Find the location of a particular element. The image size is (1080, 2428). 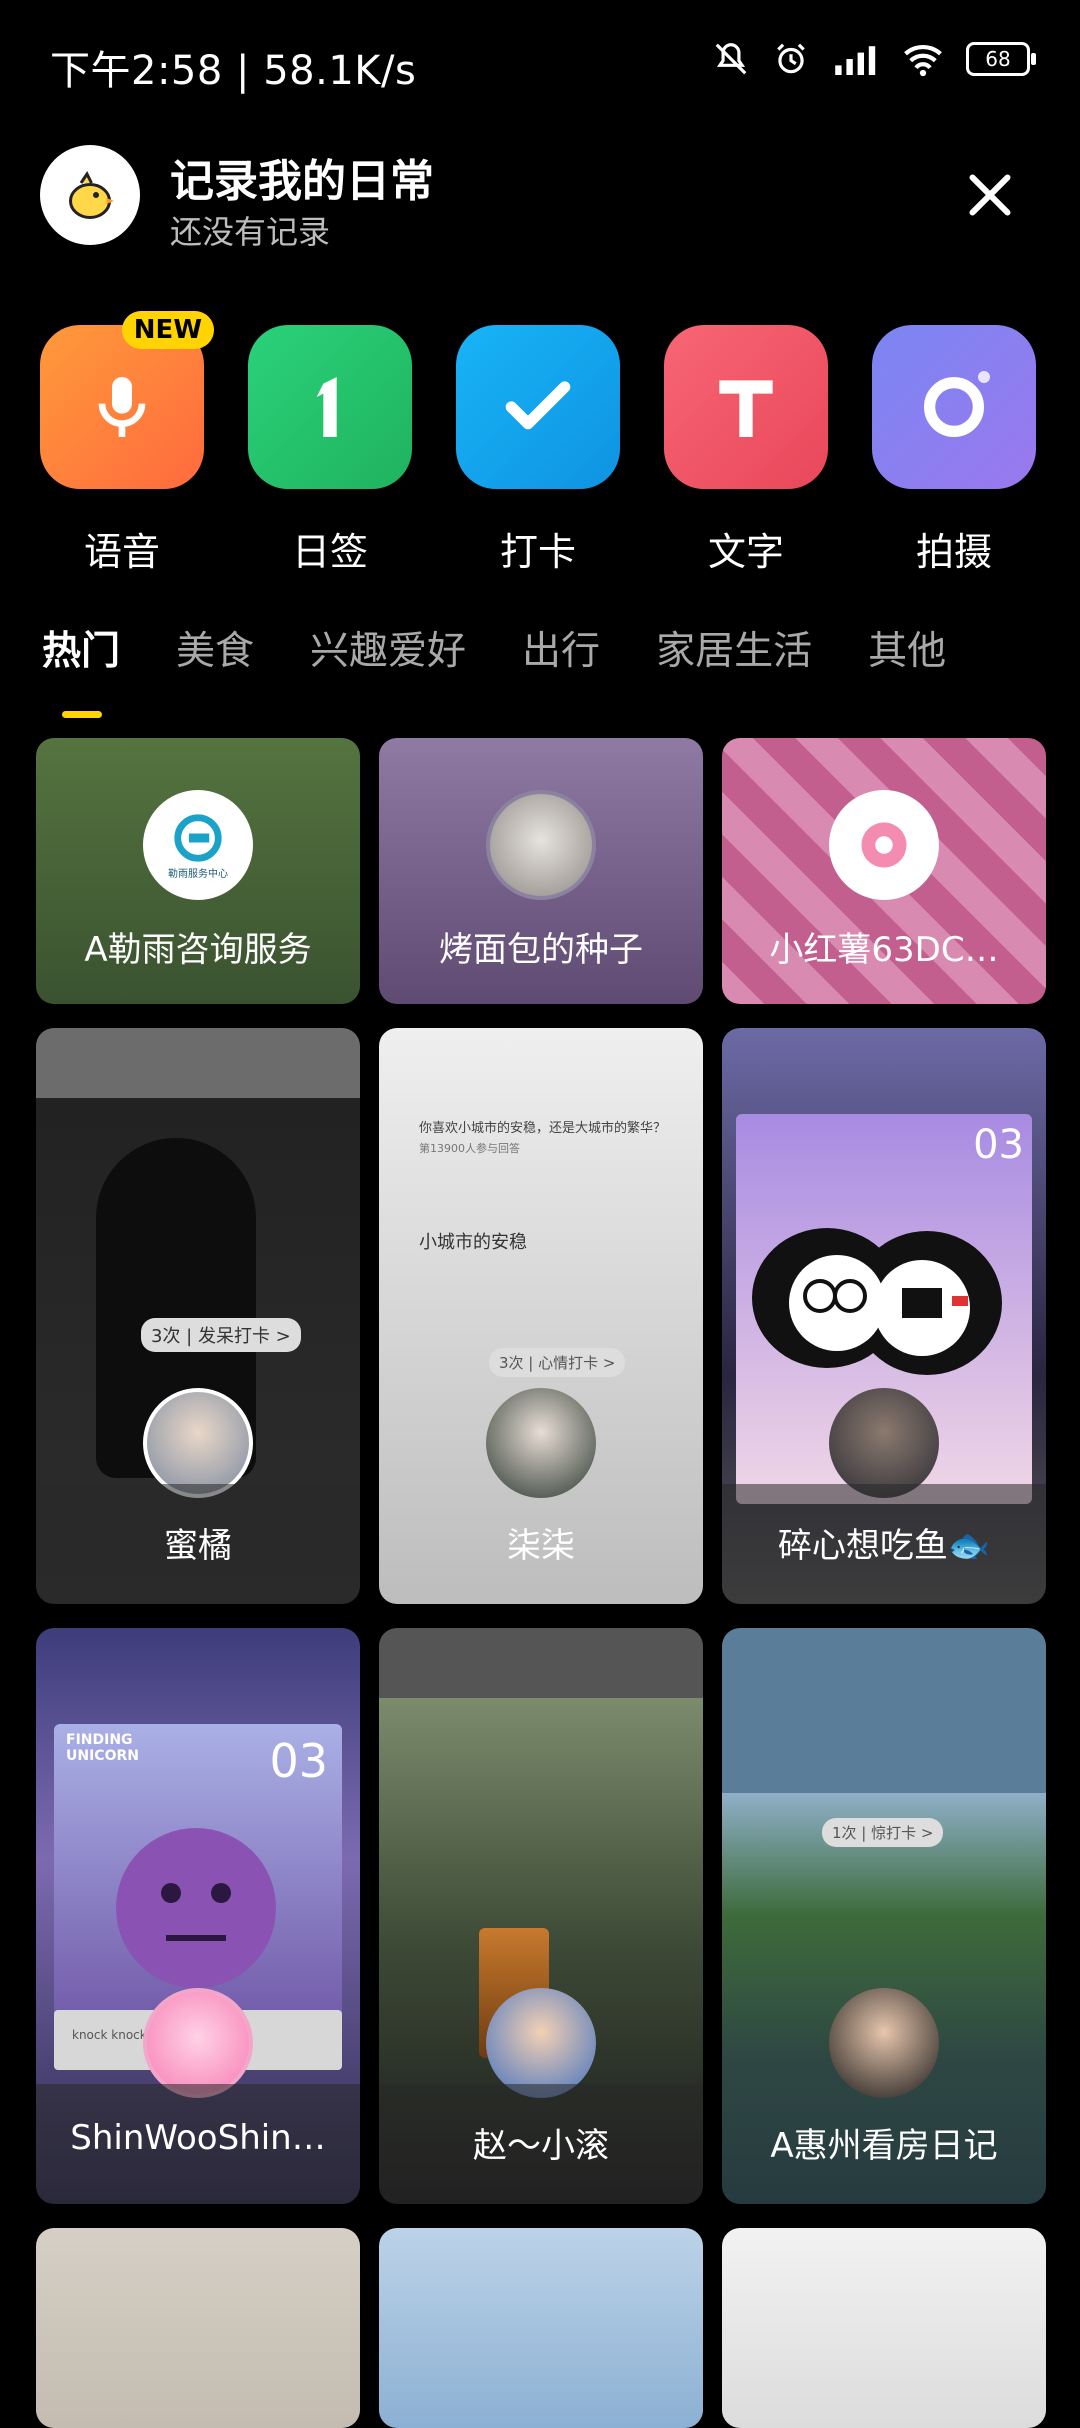

card-avatar: 勒雨服务中心 is located at coordinates (198, 845).